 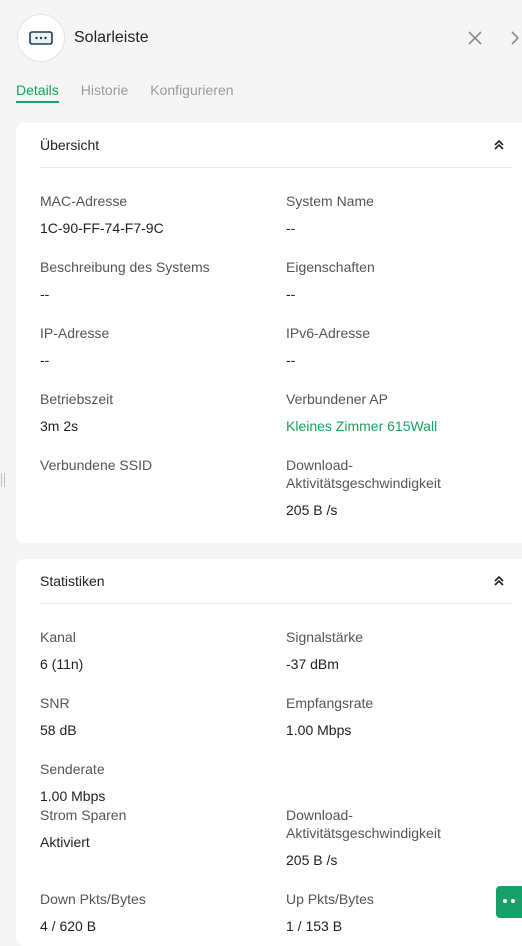 What do you see at coordinates (276, 581) in the screenshot?
I see `statistics-card-header: Statistiken` at bounding box center [276, 581].